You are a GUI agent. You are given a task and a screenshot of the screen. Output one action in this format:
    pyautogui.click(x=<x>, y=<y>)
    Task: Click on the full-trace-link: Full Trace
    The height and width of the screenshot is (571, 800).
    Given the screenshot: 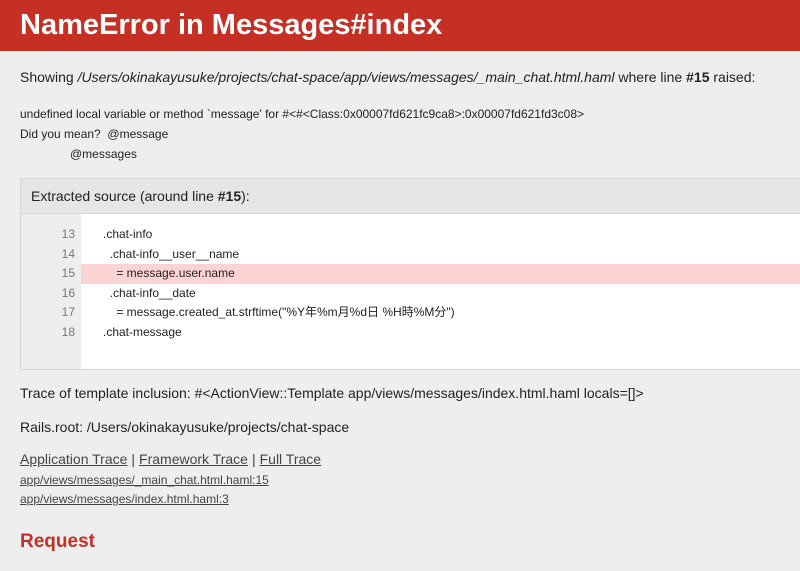 What is the action you would take?
    pyautogui.click(x=290, y=459)
    